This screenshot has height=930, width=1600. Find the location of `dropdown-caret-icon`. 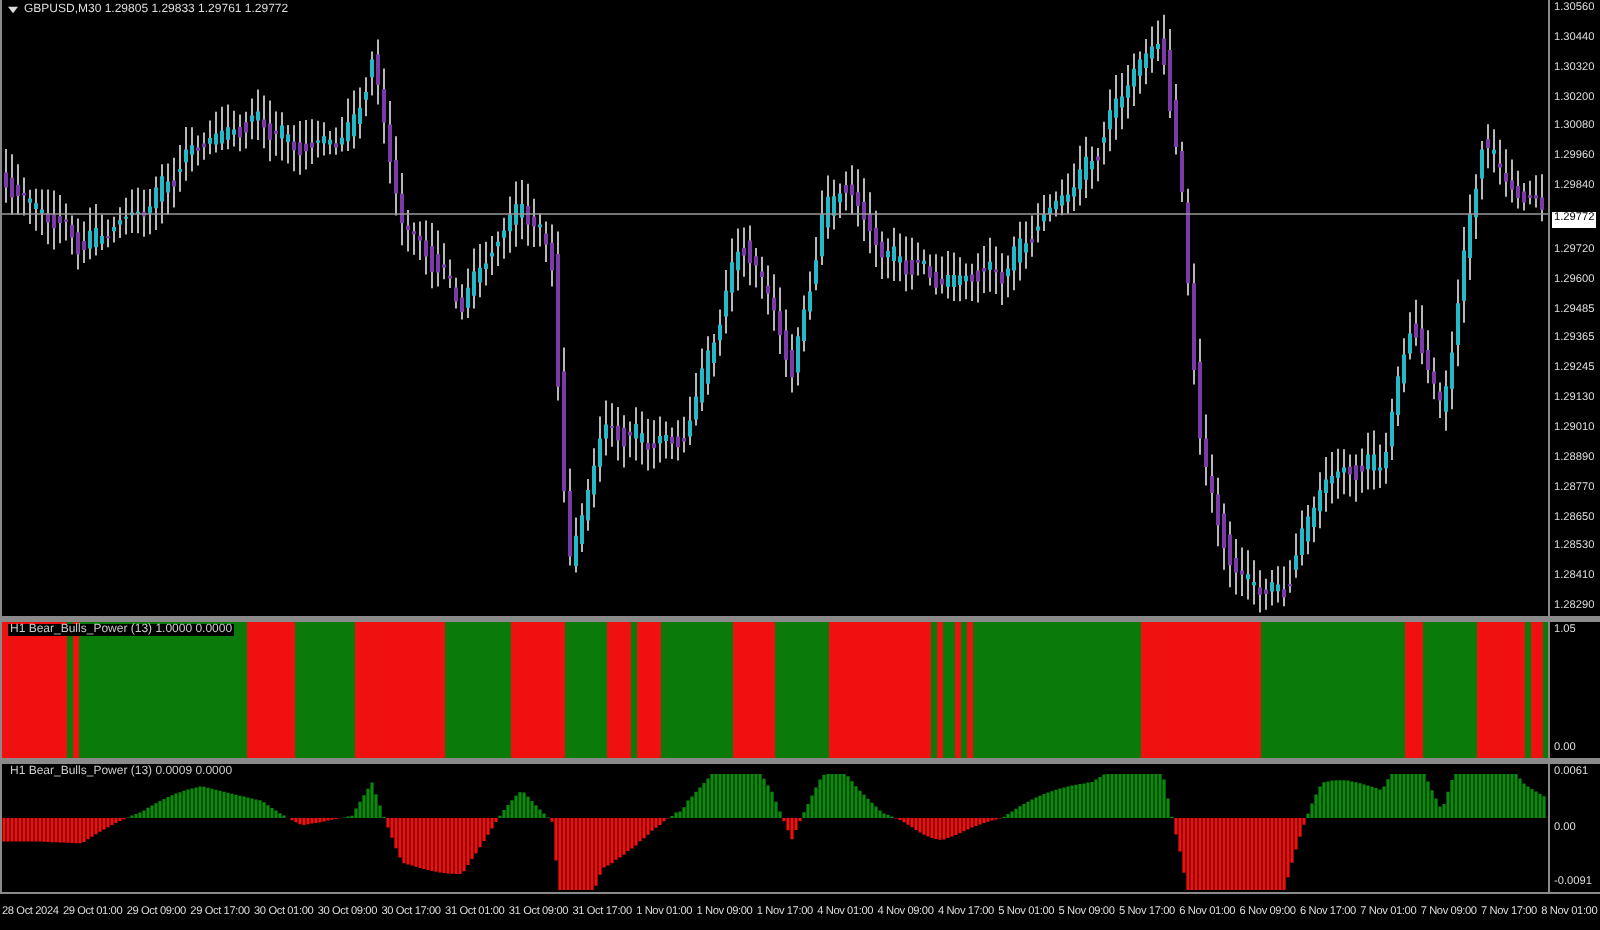

dropdown-caret-icon is located at coordinates (13, 10).